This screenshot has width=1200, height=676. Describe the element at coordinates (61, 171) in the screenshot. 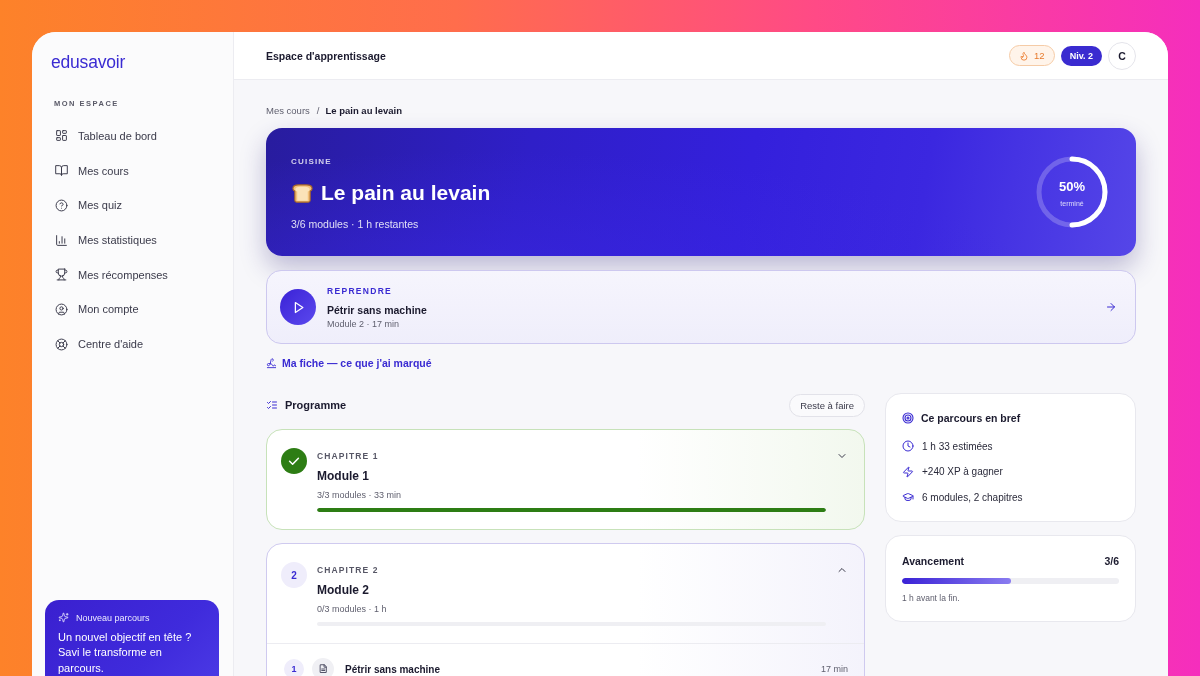

I see `book-icon` at that location.